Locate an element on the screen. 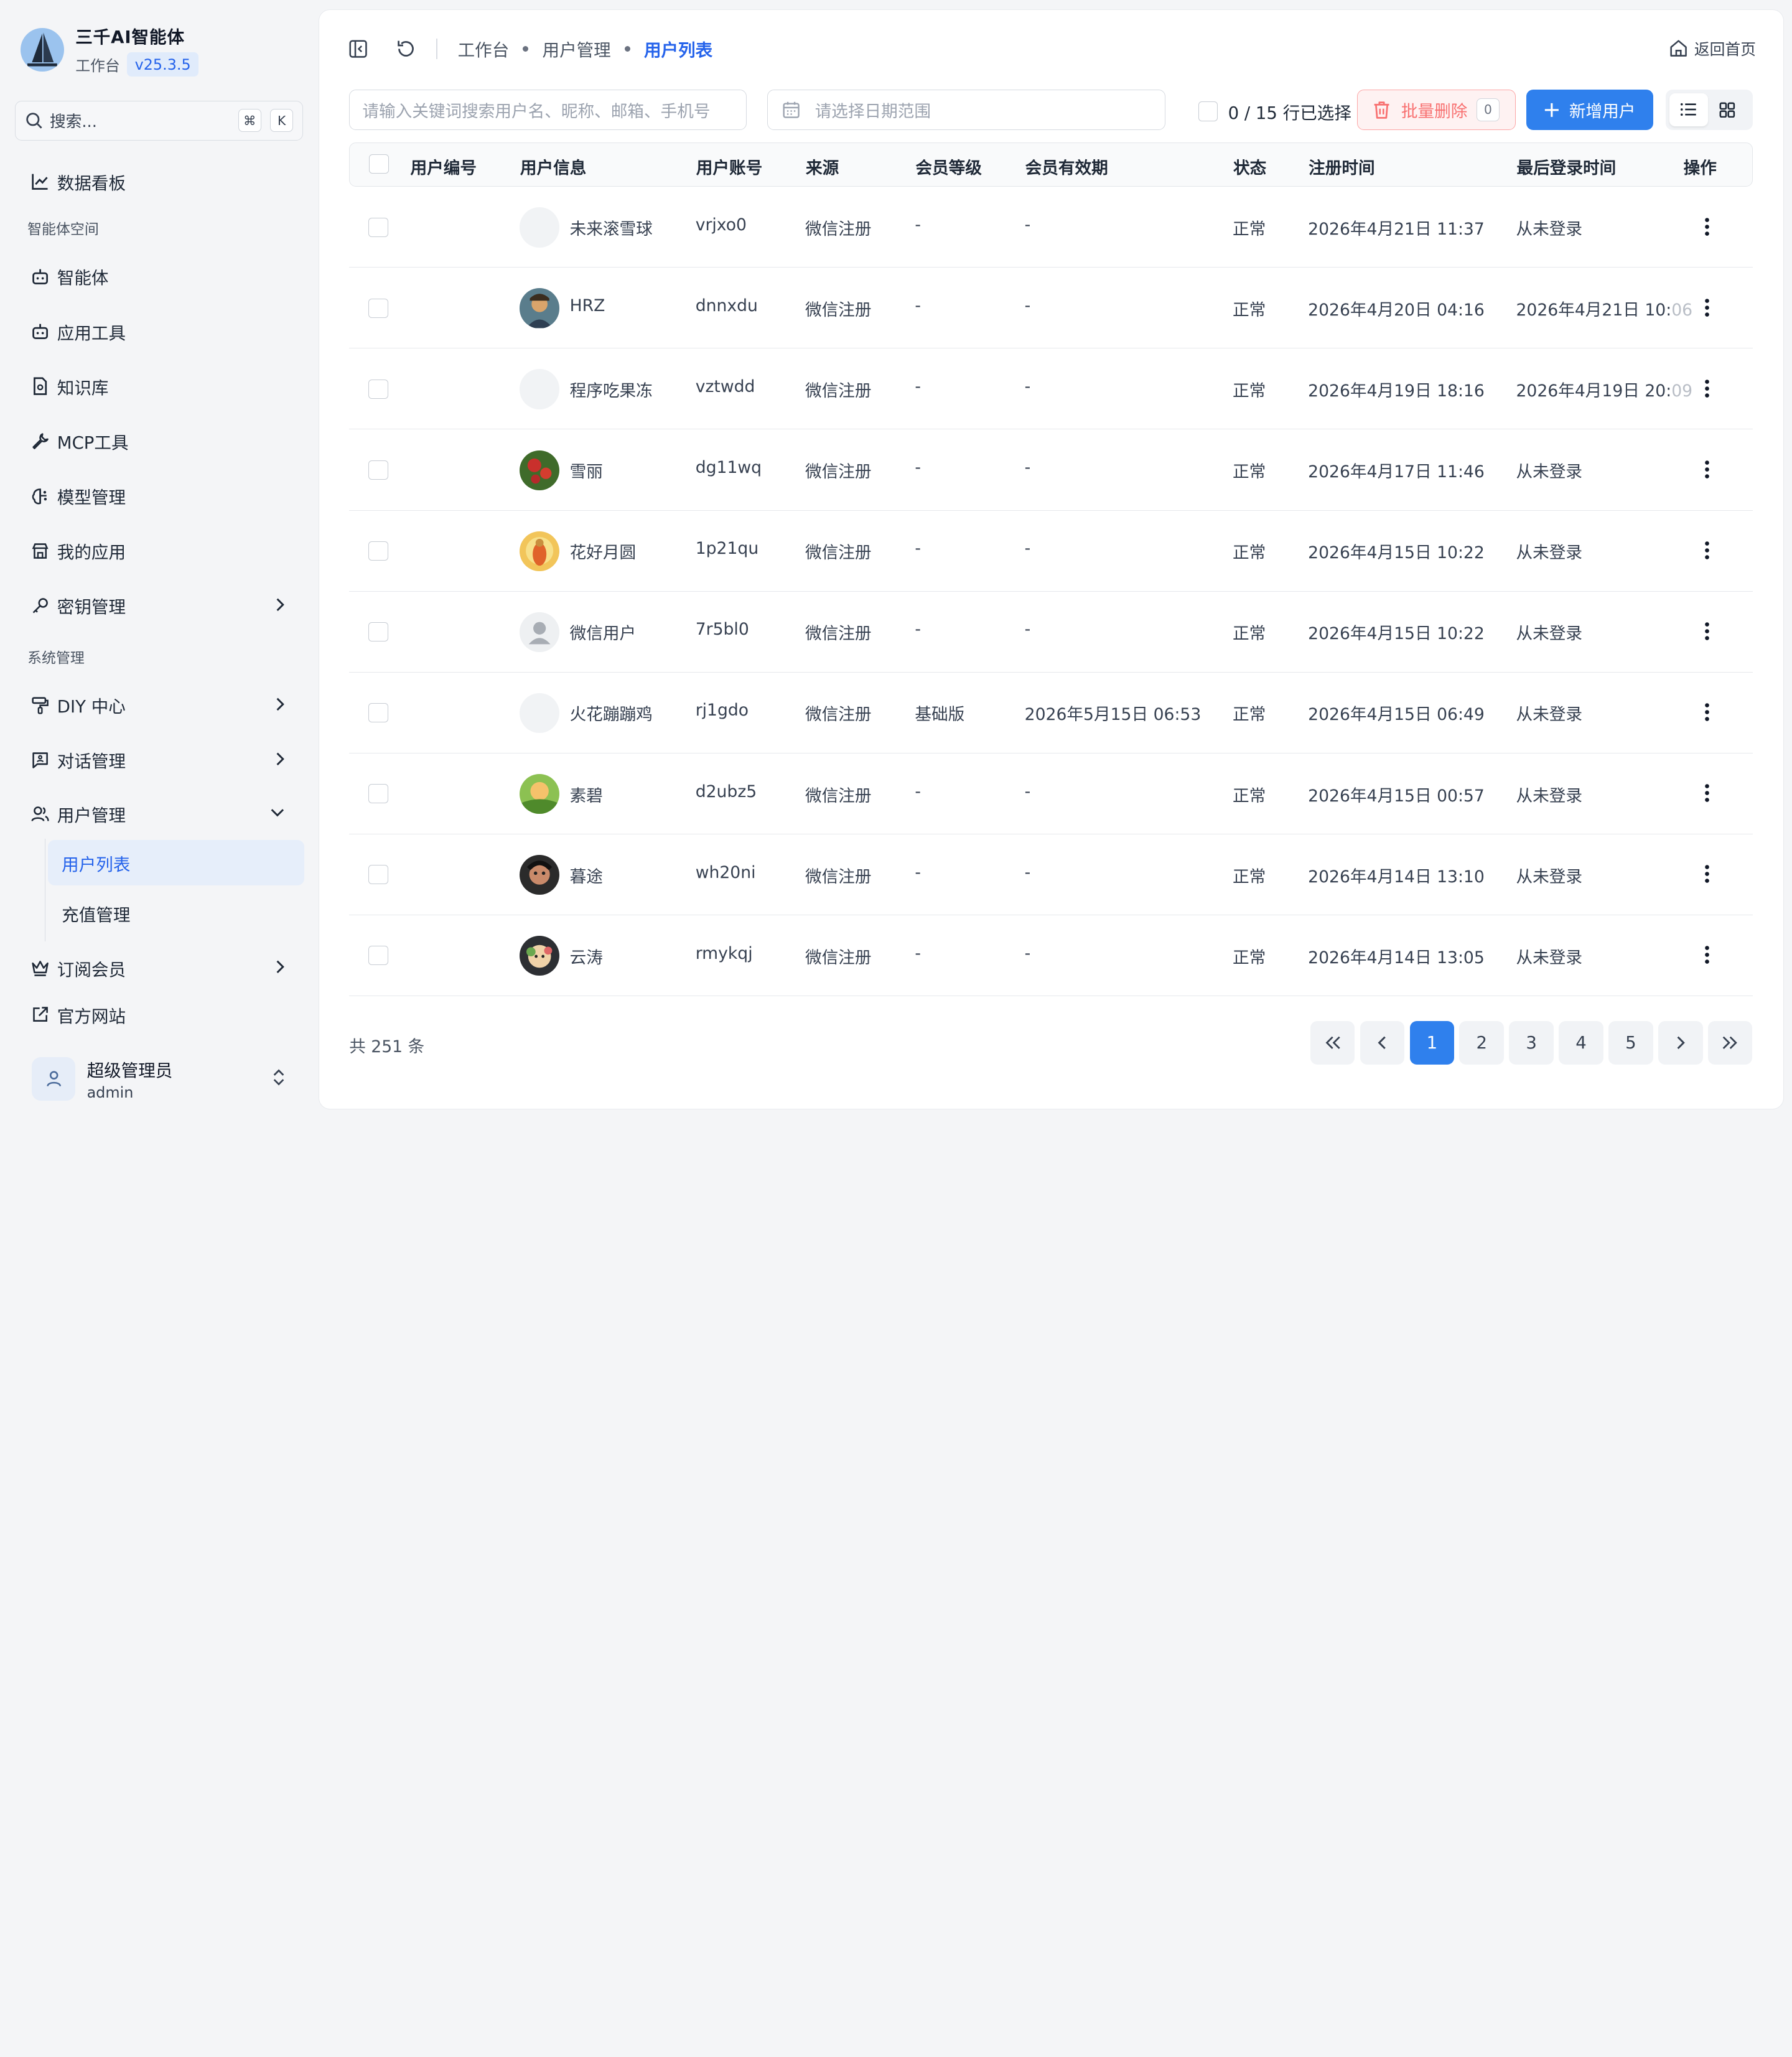  column-header: 来源 is located at coordinates (822, 166).